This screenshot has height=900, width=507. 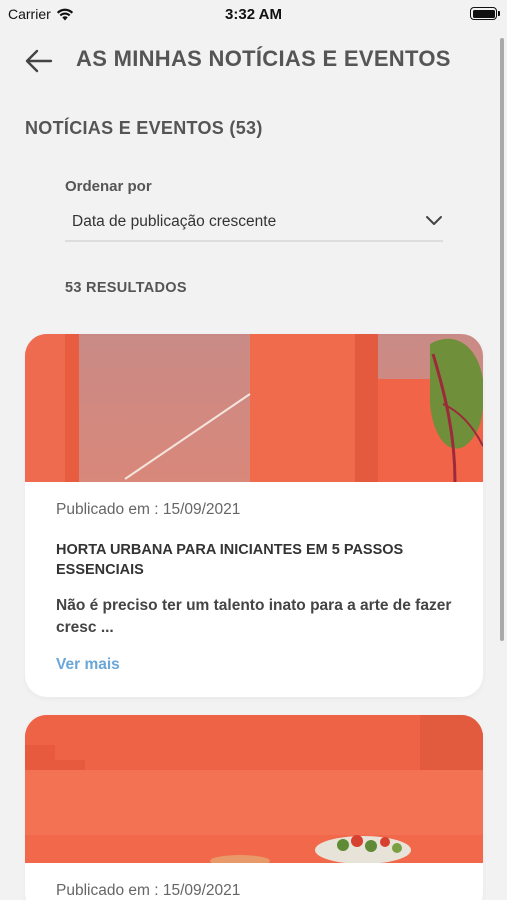 What do you see at coordinates (263, 58) in the screenshot?
I see `page-title: AS MINHAS NOTÍCIAS E EVENTOS` at bounding box center [263, 58].